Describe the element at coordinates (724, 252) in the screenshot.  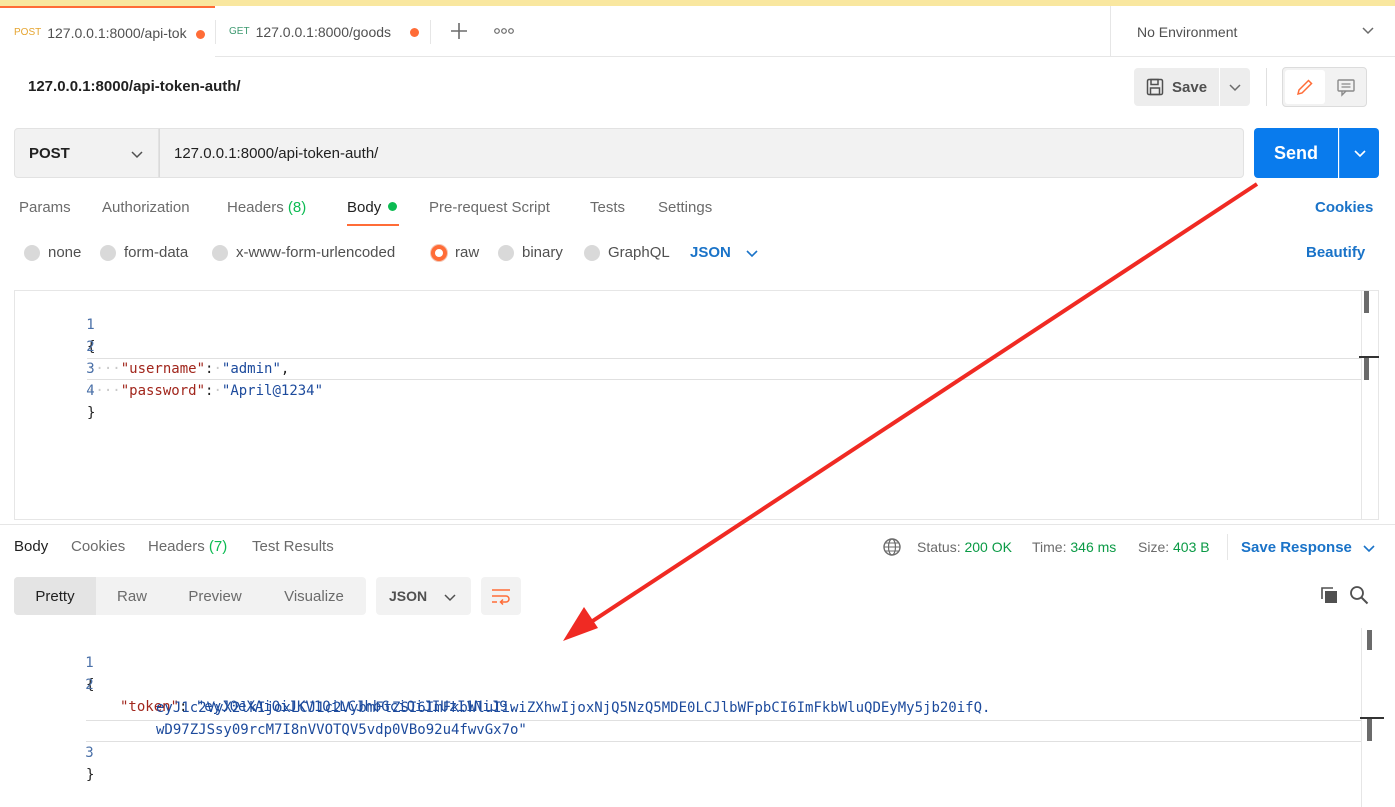
I see `raw-format-select: JSON` at that location.